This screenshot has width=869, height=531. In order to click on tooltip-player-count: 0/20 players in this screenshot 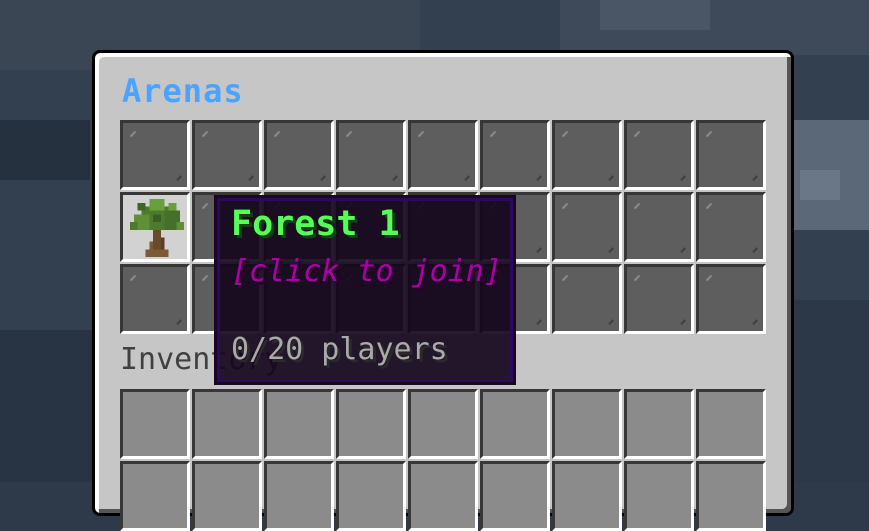, I will do `click(339, 349)`.